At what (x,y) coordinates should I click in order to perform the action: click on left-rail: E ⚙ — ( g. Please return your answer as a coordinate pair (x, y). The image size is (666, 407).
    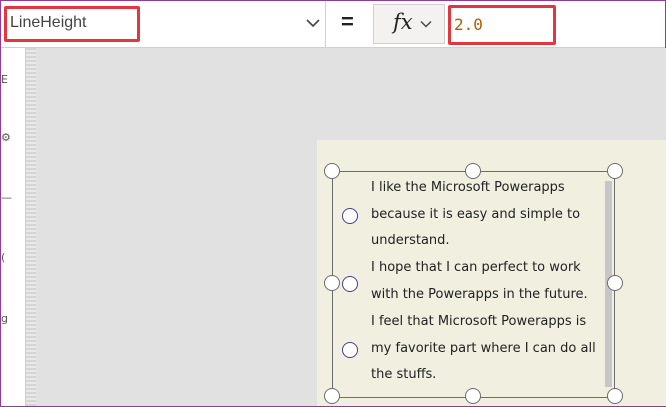
    Looking at the image, I should click on (13, 227).